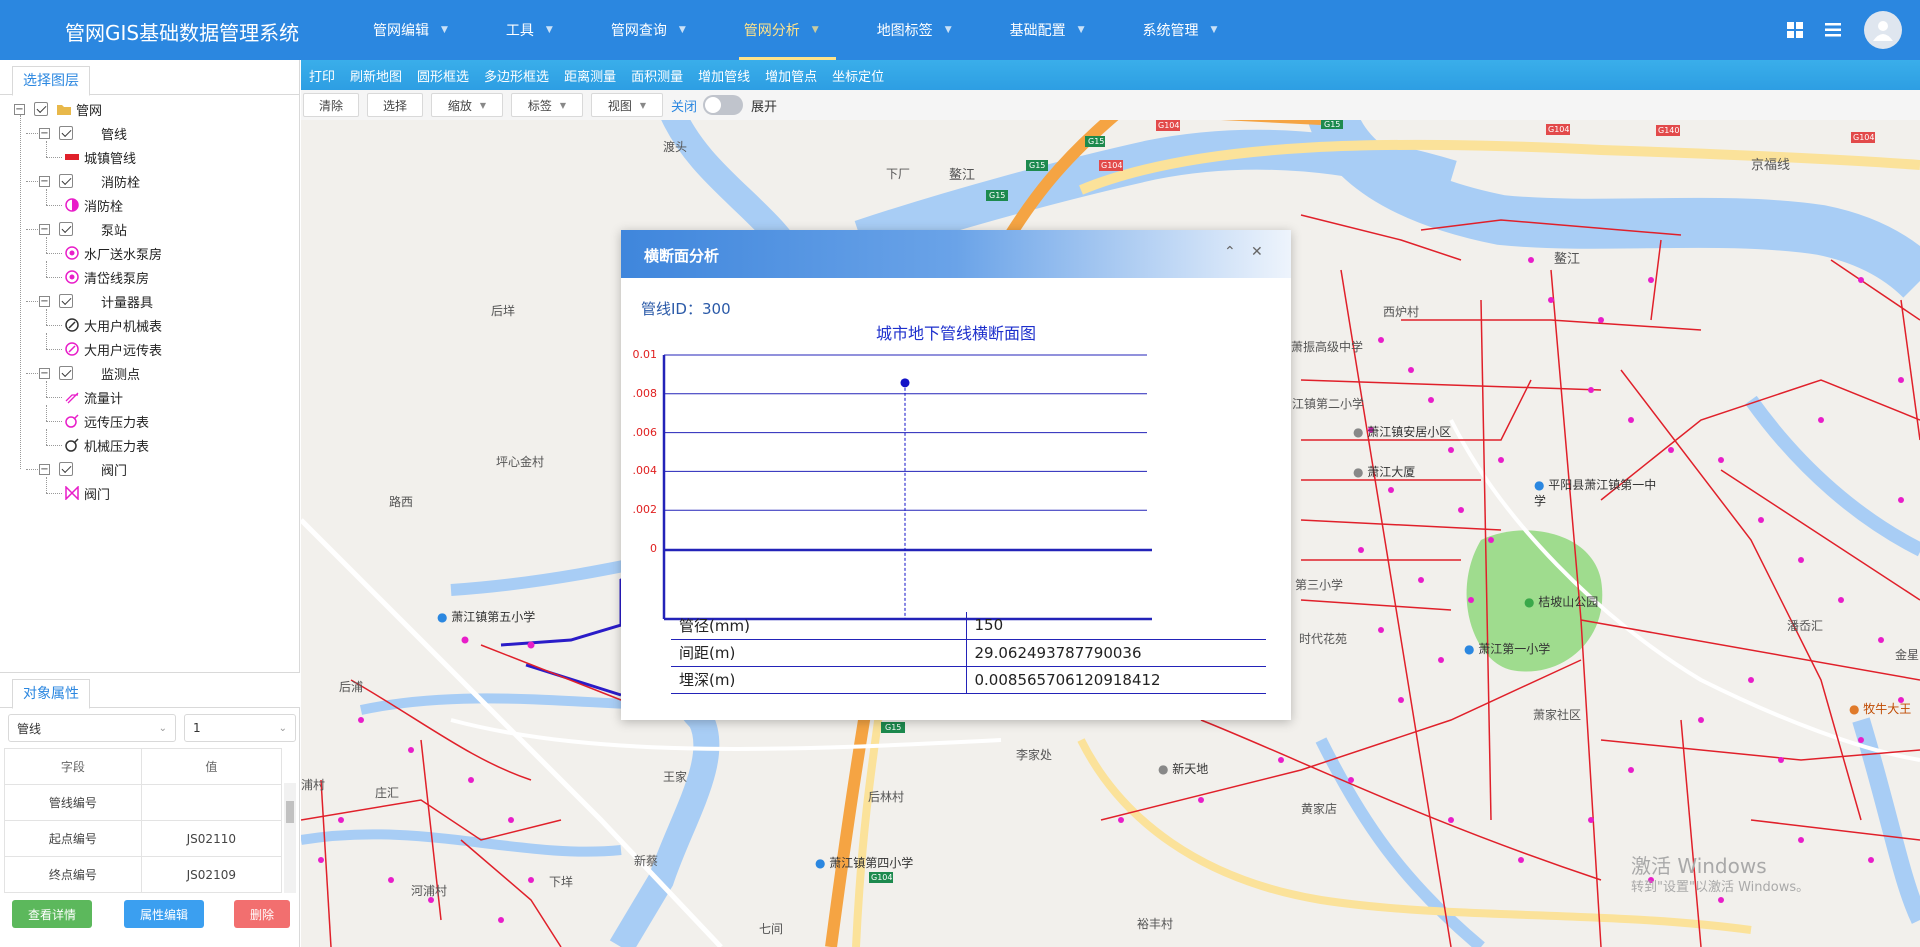 The width and height of the screenshot is (1920, 947). What do you see at coordinates (143, 874) in the screenshot?
I see `table-row: 终点编号 JS02109` at bounding box center [143, 874].